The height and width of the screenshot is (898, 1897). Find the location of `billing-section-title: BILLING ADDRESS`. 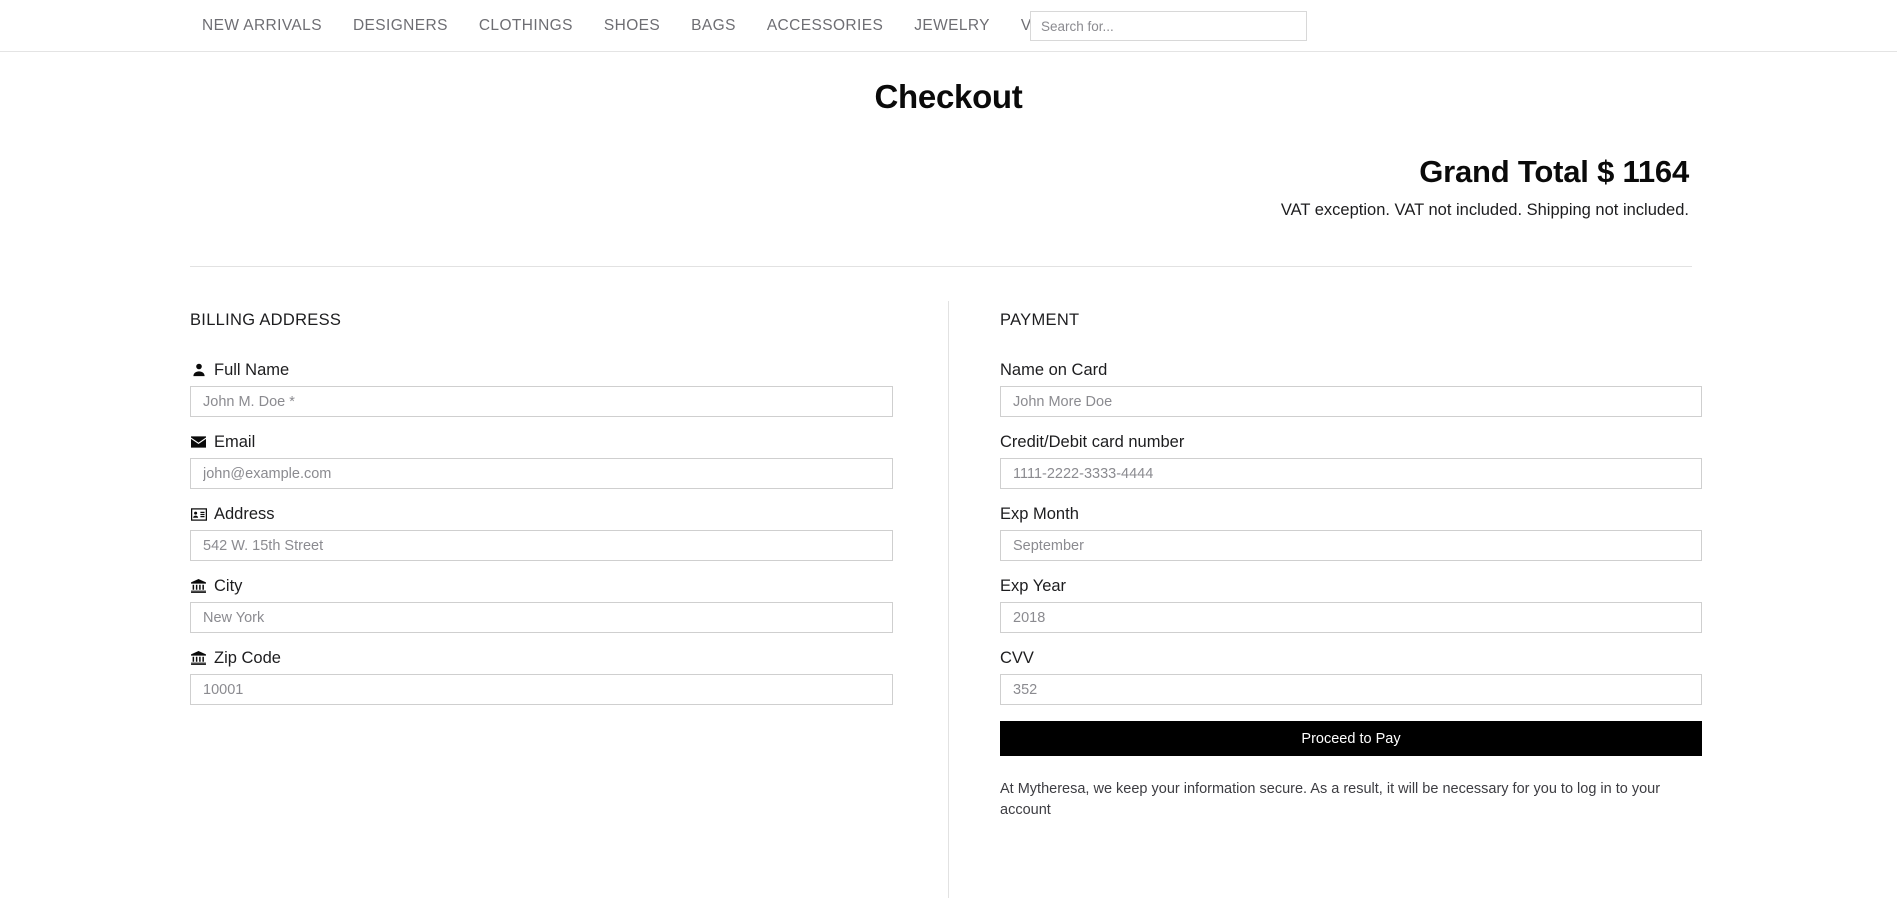

billing-section-title: BILLING ADDRESS is located at coordinates (266, 320).